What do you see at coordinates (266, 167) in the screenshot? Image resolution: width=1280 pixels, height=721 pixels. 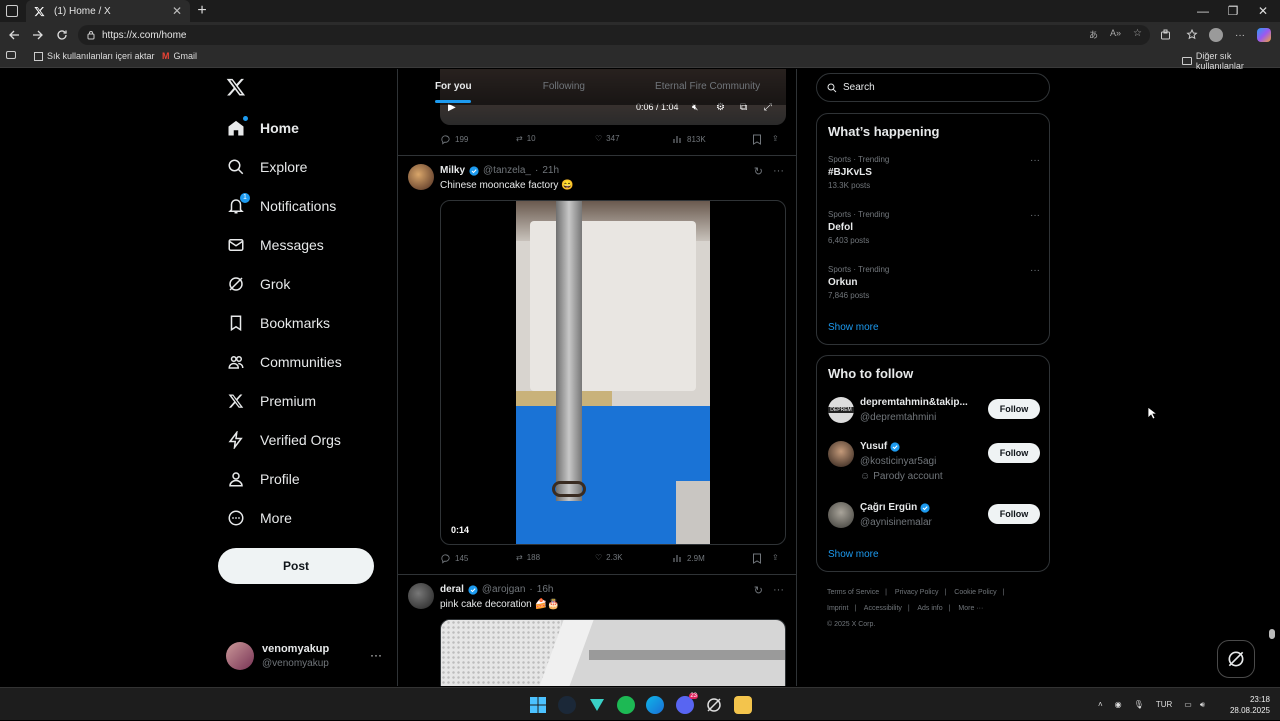 I see `nav-explore: Explore` at bounding box center [266, 167].